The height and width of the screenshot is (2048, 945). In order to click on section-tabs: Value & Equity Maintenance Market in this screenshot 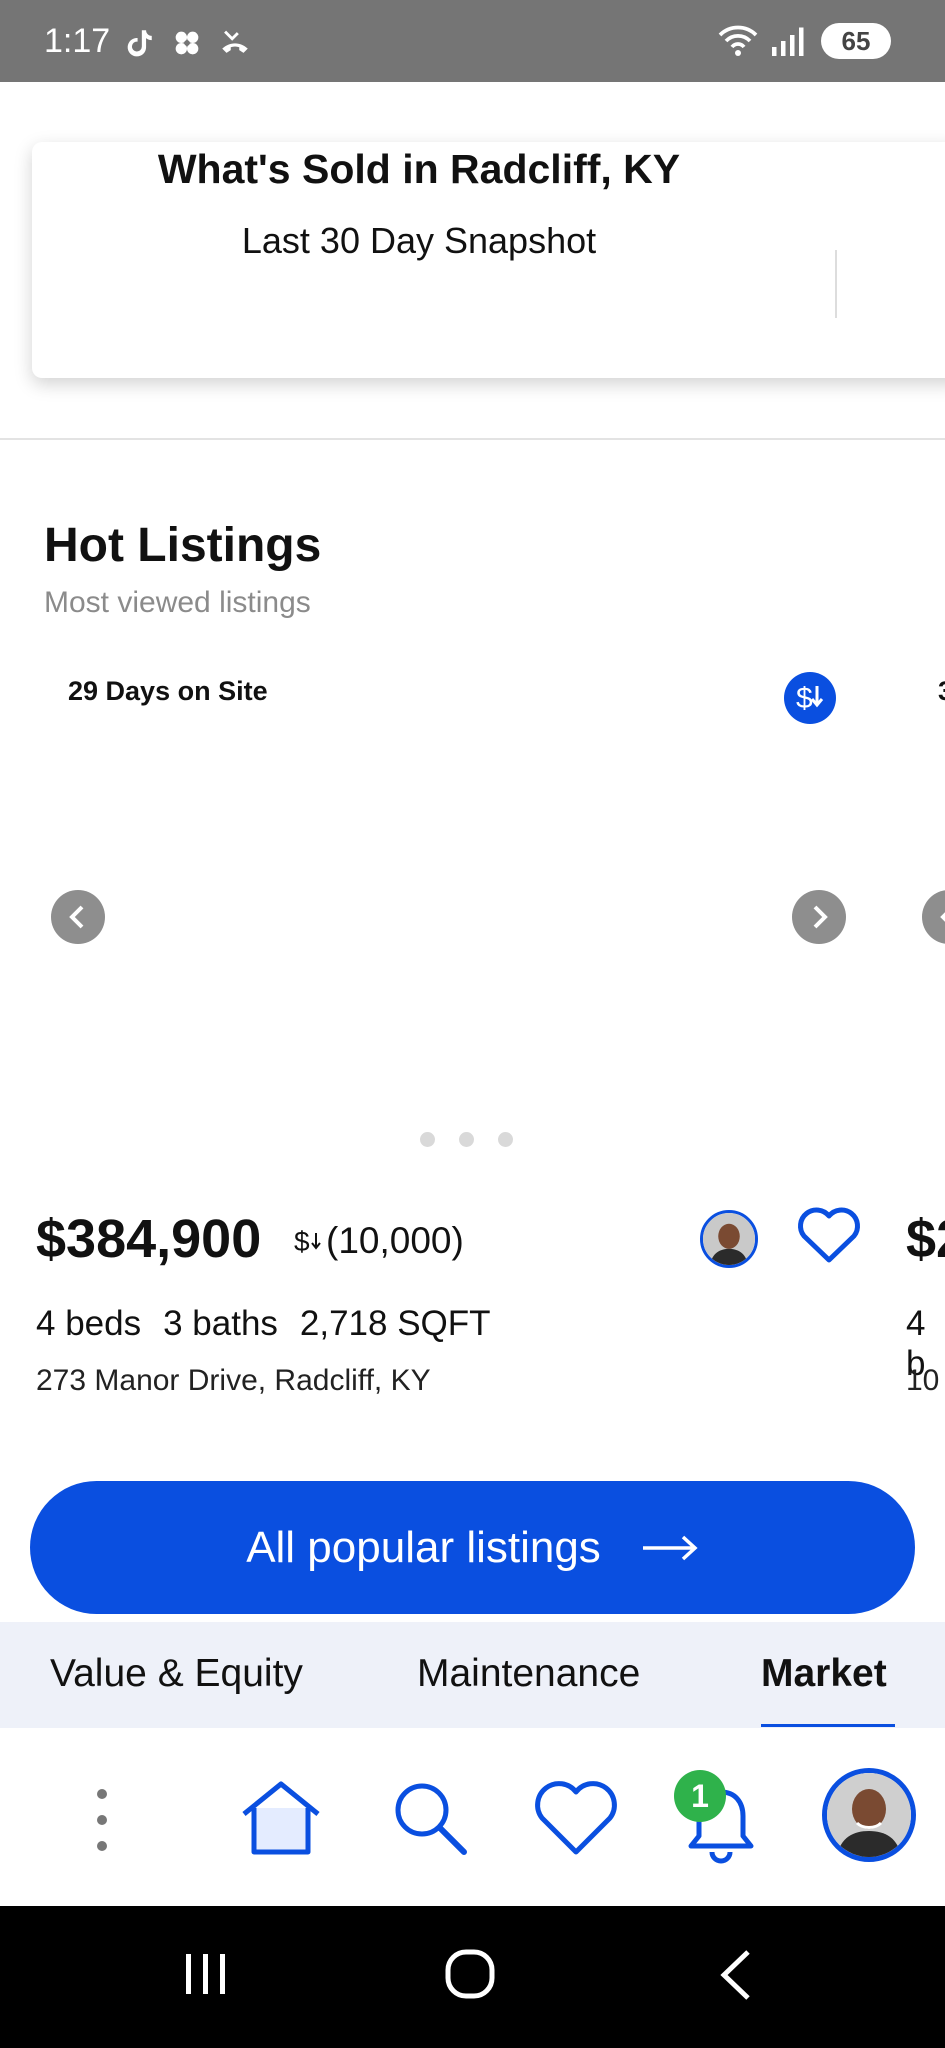, I will do `click(472, 1675)`.